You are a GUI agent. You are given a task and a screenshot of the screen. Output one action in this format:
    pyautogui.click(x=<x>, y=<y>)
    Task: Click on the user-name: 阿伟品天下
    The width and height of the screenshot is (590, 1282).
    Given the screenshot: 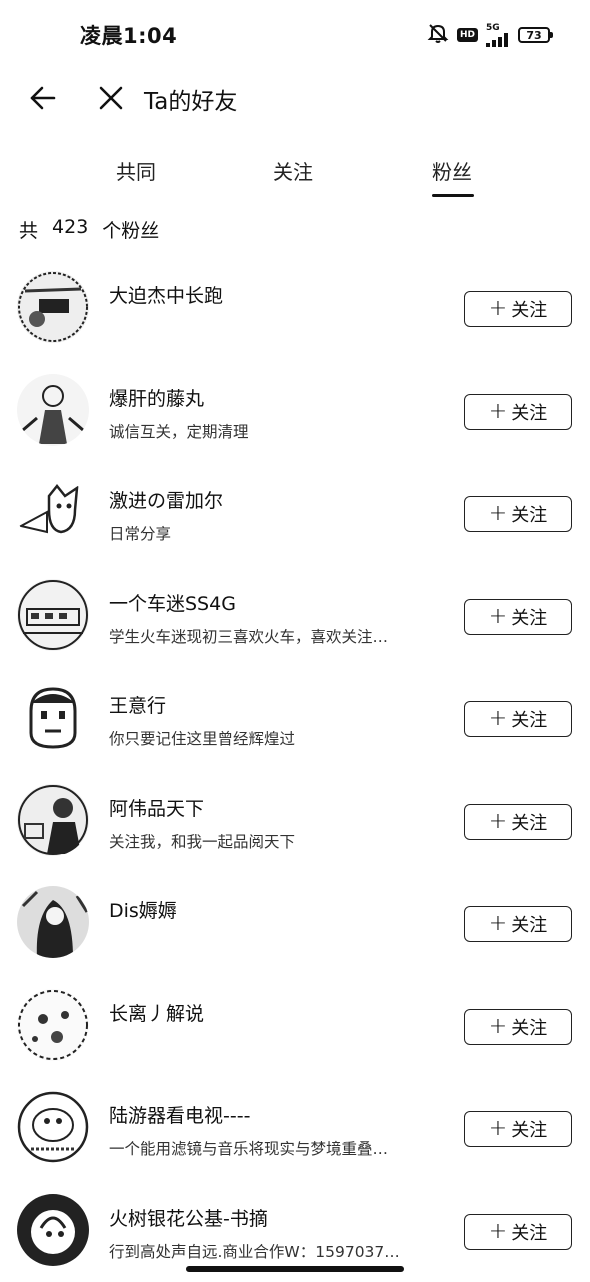 What is the action you would take?
    pyautogui.click(x=156, y=807)
    